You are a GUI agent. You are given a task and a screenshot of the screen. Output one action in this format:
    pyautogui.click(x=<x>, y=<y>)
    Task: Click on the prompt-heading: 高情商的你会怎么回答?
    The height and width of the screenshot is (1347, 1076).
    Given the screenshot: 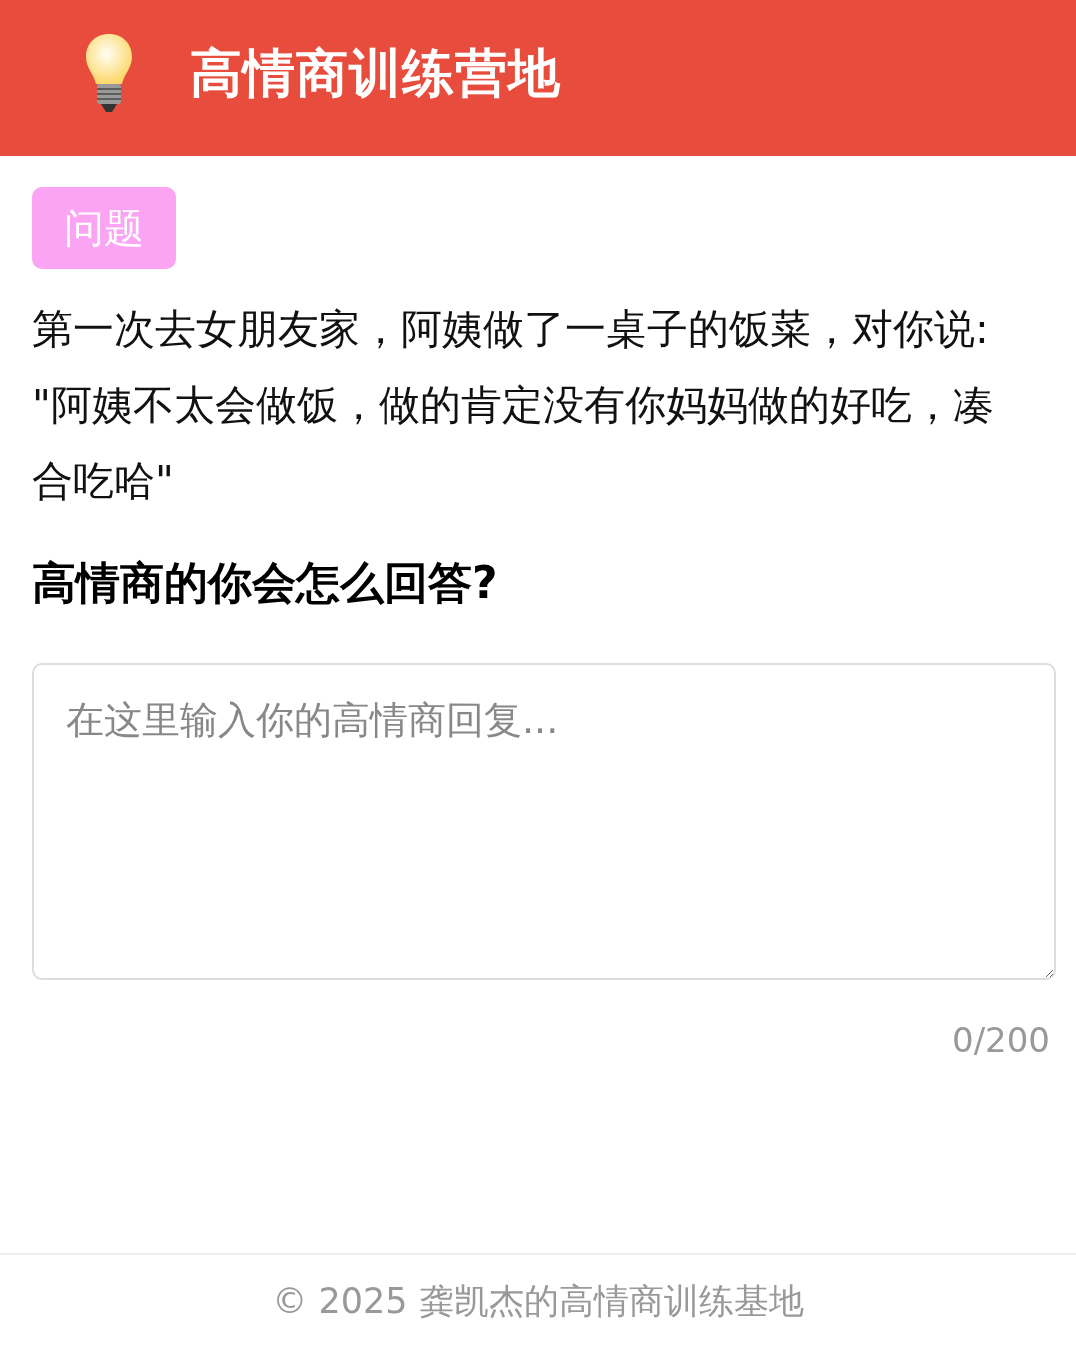 What is the action you would take?
    pyautogui.click(x=265, y=583)
    